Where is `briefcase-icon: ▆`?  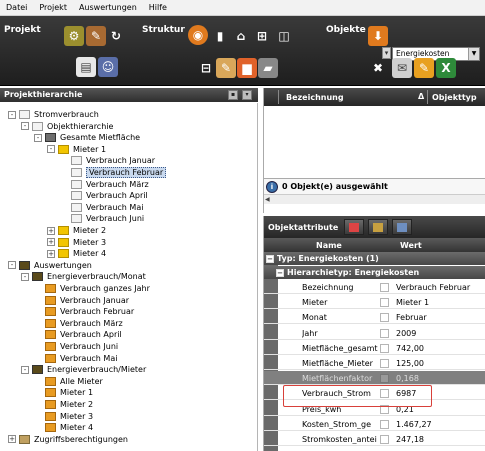
briefcase-icon: ▆ is located at coordinates (247, 68).